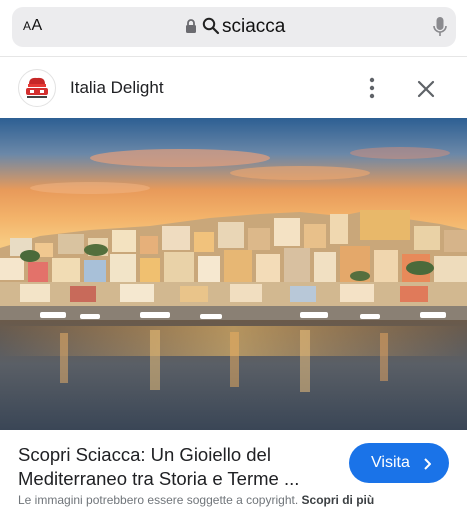 Image resolution: width=467 pixels, height=507 pixels. Describe the element at coordinates (144, 454) in the screenshot. I see `result-title-line1: Scopri Sciacca: Un Gioiello del` at that location.